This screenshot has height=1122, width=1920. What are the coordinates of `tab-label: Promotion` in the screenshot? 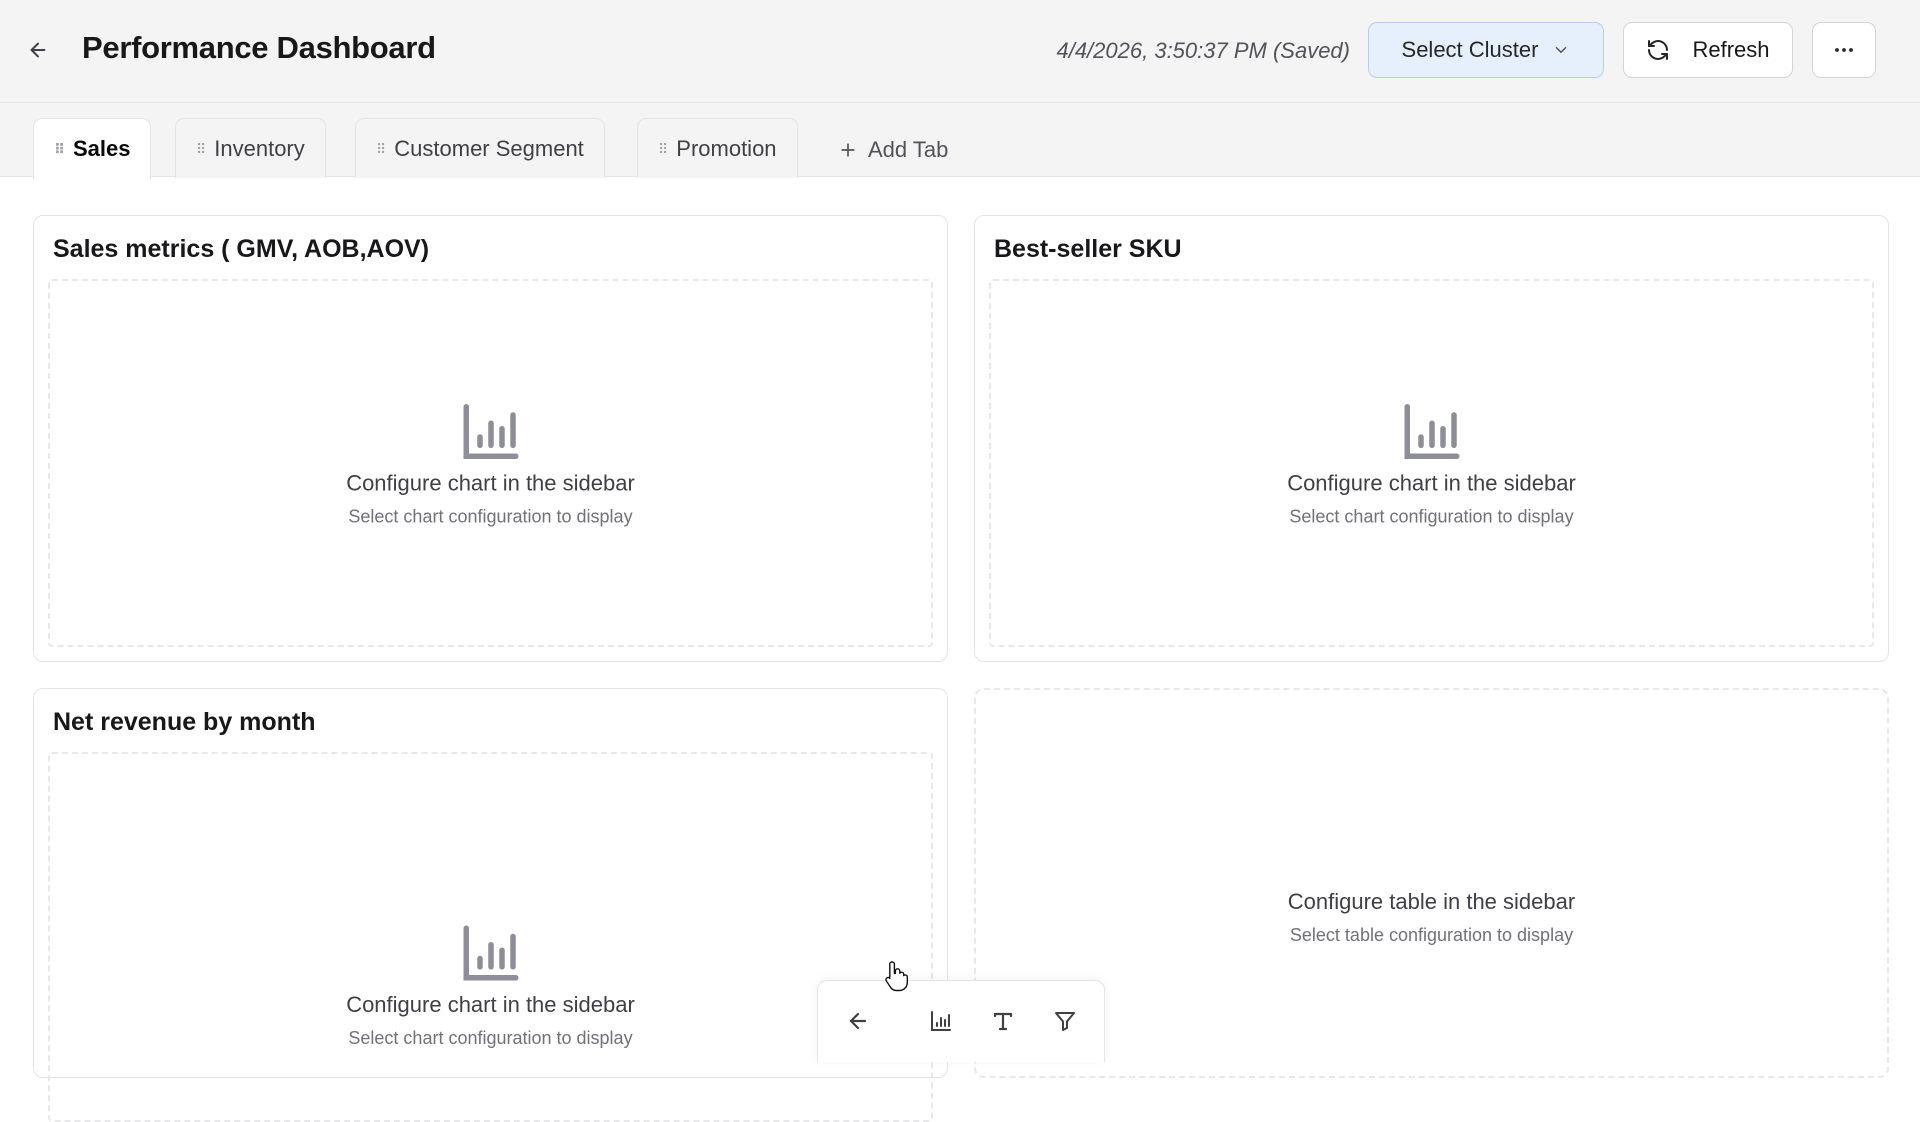 It's located at (726, 148).